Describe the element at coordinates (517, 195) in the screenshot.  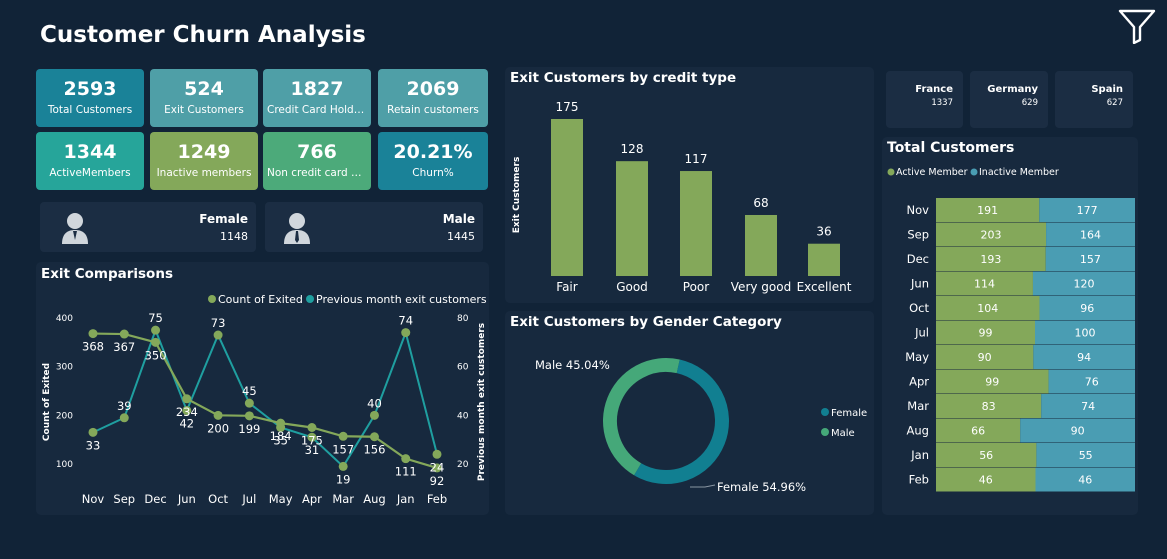
I see `y-axis-label: Exit Customers` at that location.